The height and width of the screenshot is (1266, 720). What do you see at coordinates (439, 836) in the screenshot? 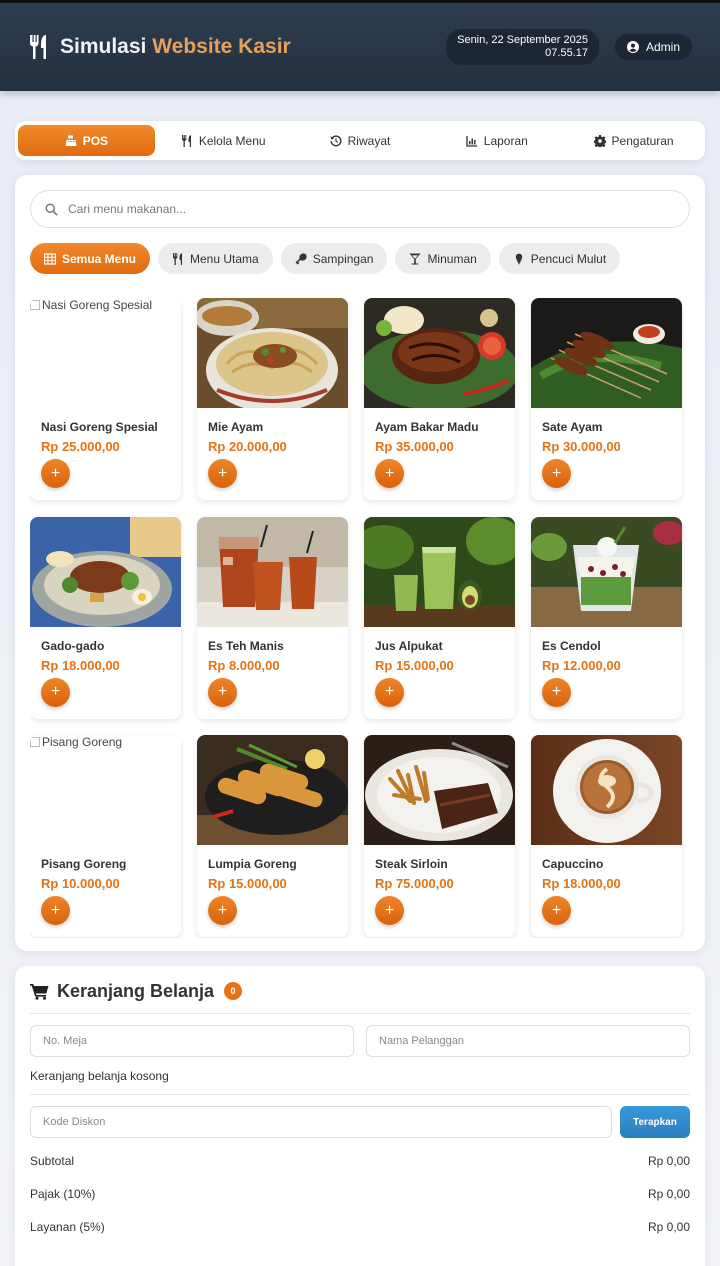
I see `menu-card: Steak Sirloin Rp 75.000,00 +` at bounding box center [439, 836].